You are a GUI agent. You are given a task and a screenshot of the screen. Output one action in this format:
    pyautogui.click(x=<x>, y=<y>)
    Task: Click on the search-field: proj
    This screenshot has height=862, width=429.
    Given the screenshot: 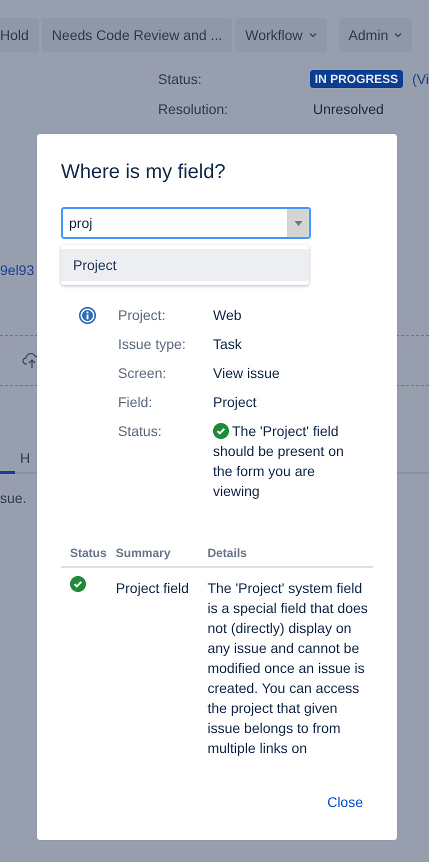 What is the action you would take?
    pyautogui.click(x=186, y=223)
    